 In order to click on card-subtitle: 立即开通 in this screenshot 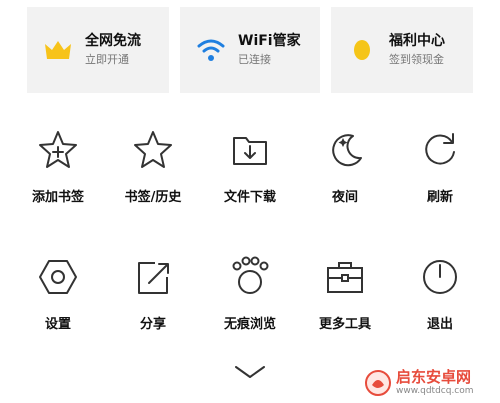, I will do `click(107, 59)`.